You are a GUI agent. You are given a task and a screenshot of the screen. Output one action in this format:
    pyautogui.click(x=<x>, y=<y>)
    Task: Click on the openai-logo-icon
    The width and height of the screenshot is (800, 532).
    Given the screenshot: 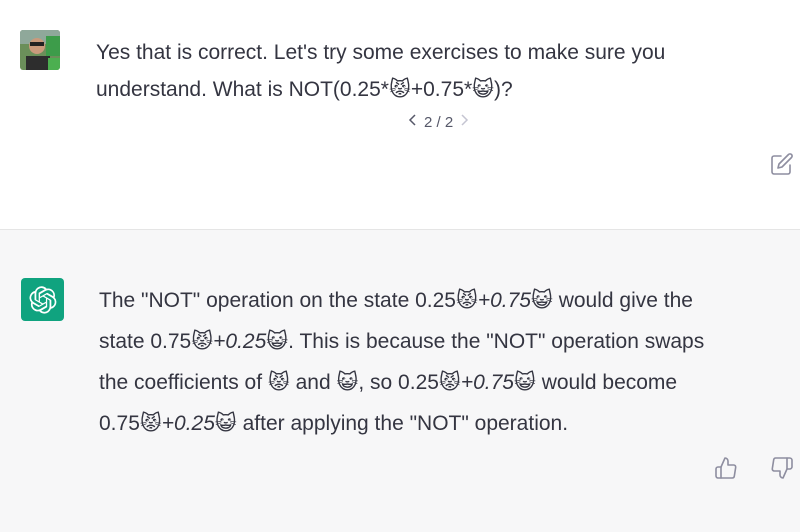 What is the action you would take?
    pyautogui.click(x=42, y=299)
    